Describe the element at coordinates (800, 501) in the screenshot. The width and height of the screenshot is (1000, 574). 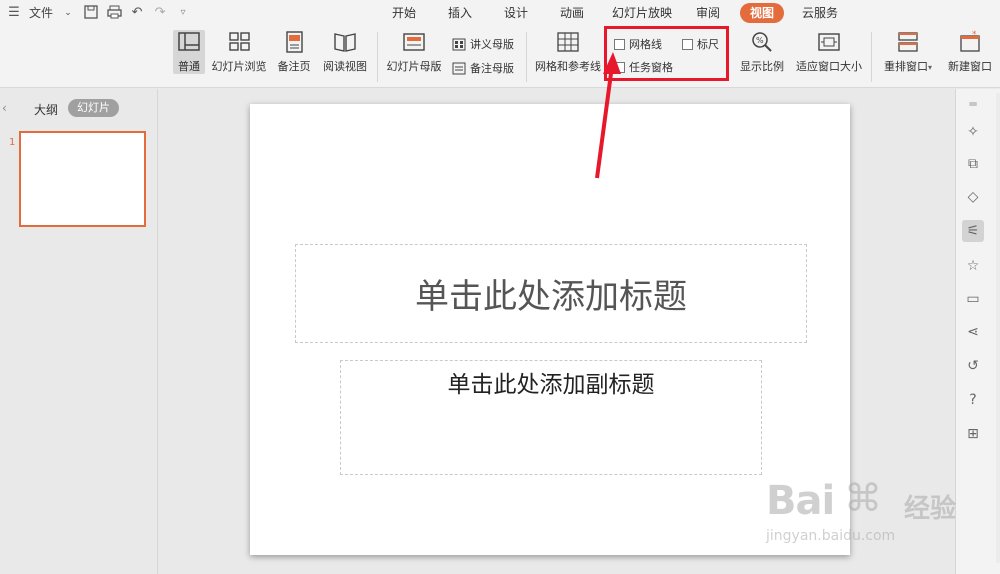
I see `watermark-brand: Bai` at that location.